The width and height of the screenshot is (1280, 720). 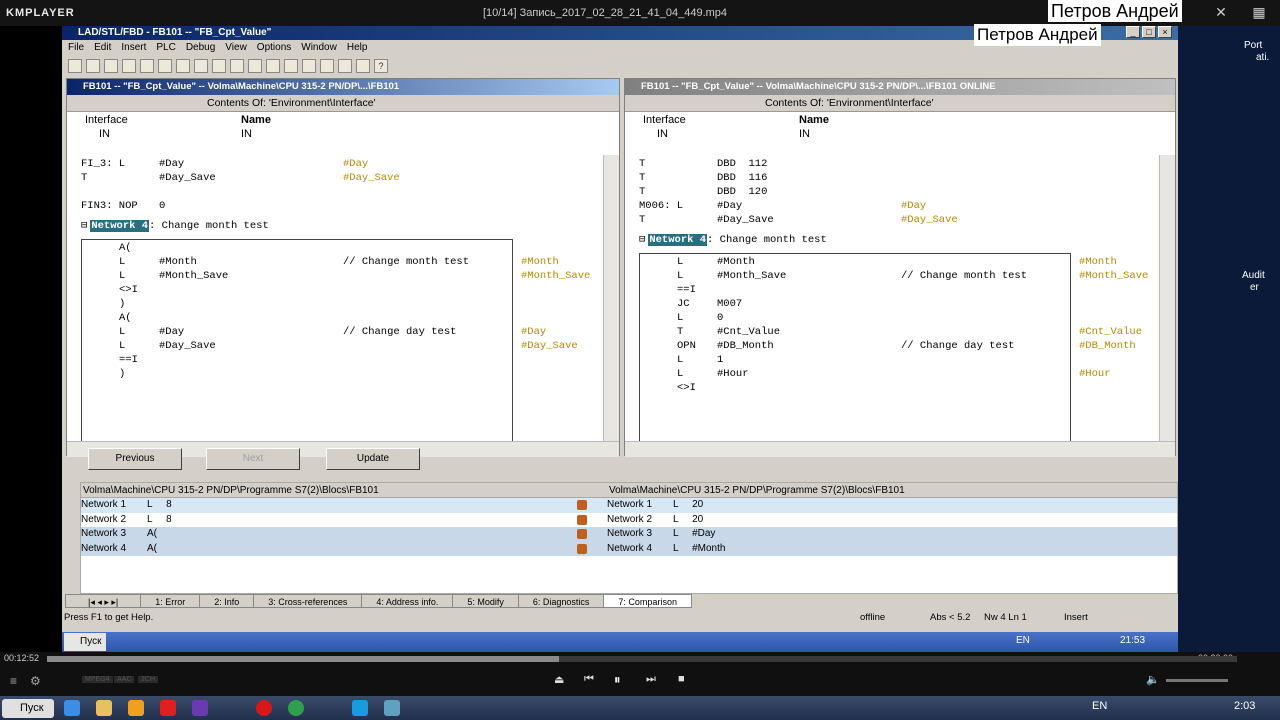 I want to click on maximize-icon: □, so click(x=1149, y=32).